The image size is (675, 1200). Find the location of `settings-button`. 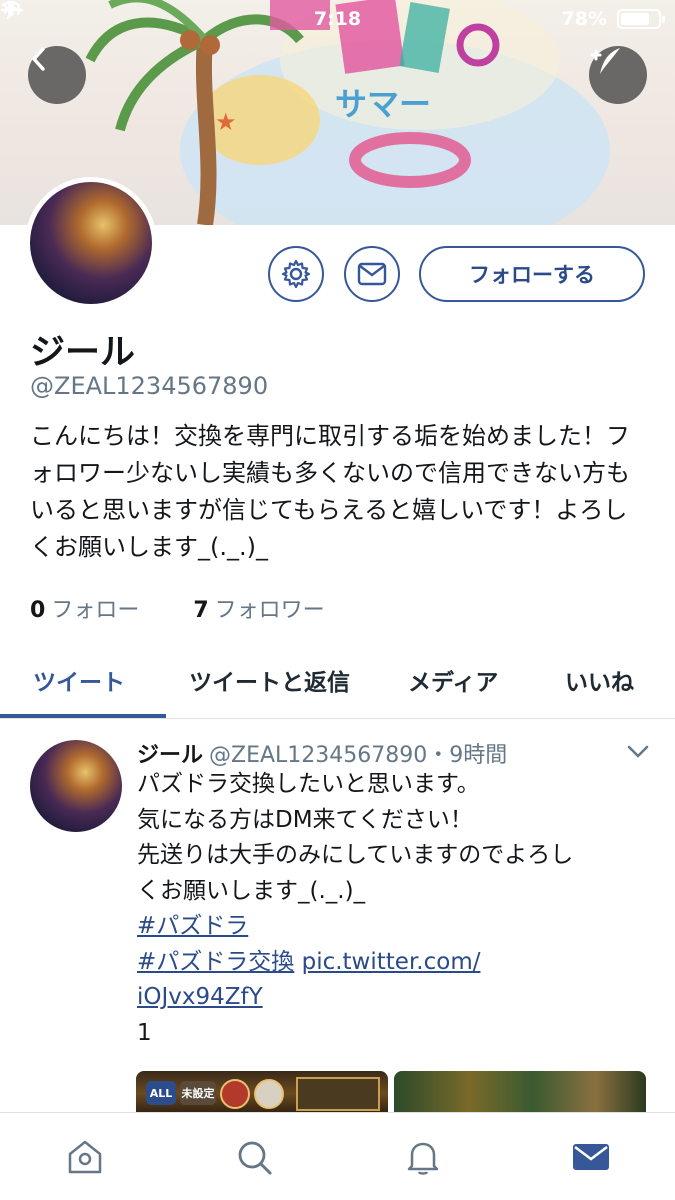

settings-button is located at coordinates (296, 274).